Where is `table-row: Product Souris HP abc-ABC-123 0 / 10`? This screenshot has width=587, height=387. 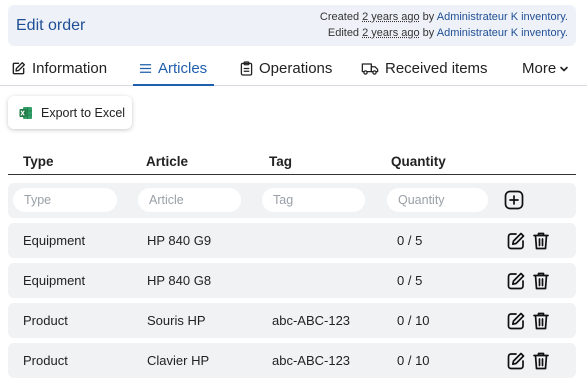 table-row: Product Souris HP abc-ABC-123 0 / 10 is located at coordinates (292, 320).